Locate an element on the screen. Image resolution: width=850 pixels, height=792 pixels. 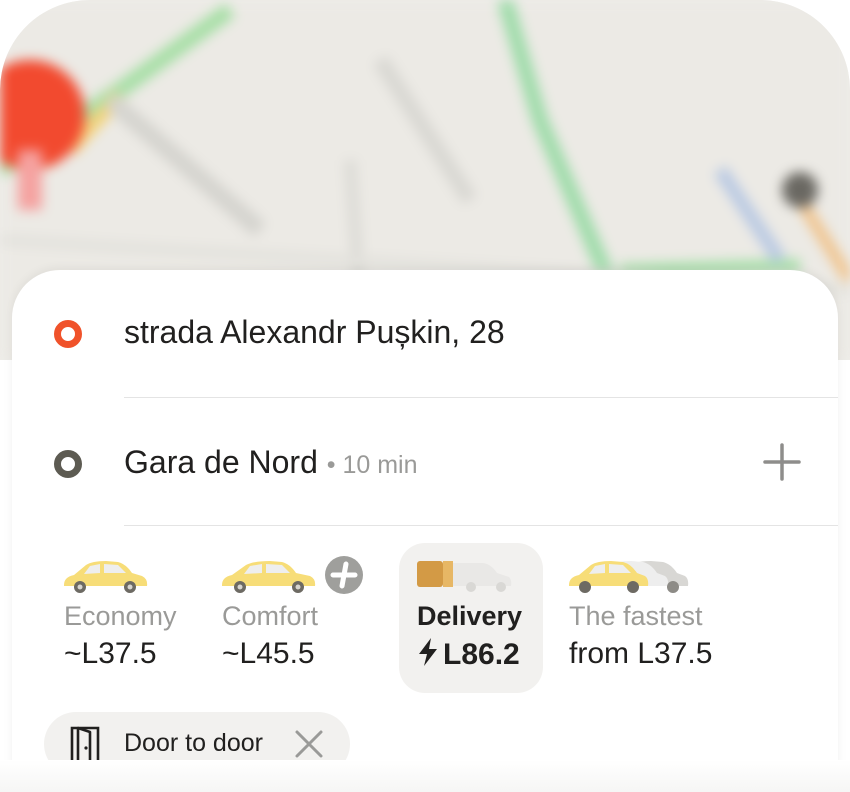
destination-text: Gara de Nord • 10 min is located at coordinates (271, 462).